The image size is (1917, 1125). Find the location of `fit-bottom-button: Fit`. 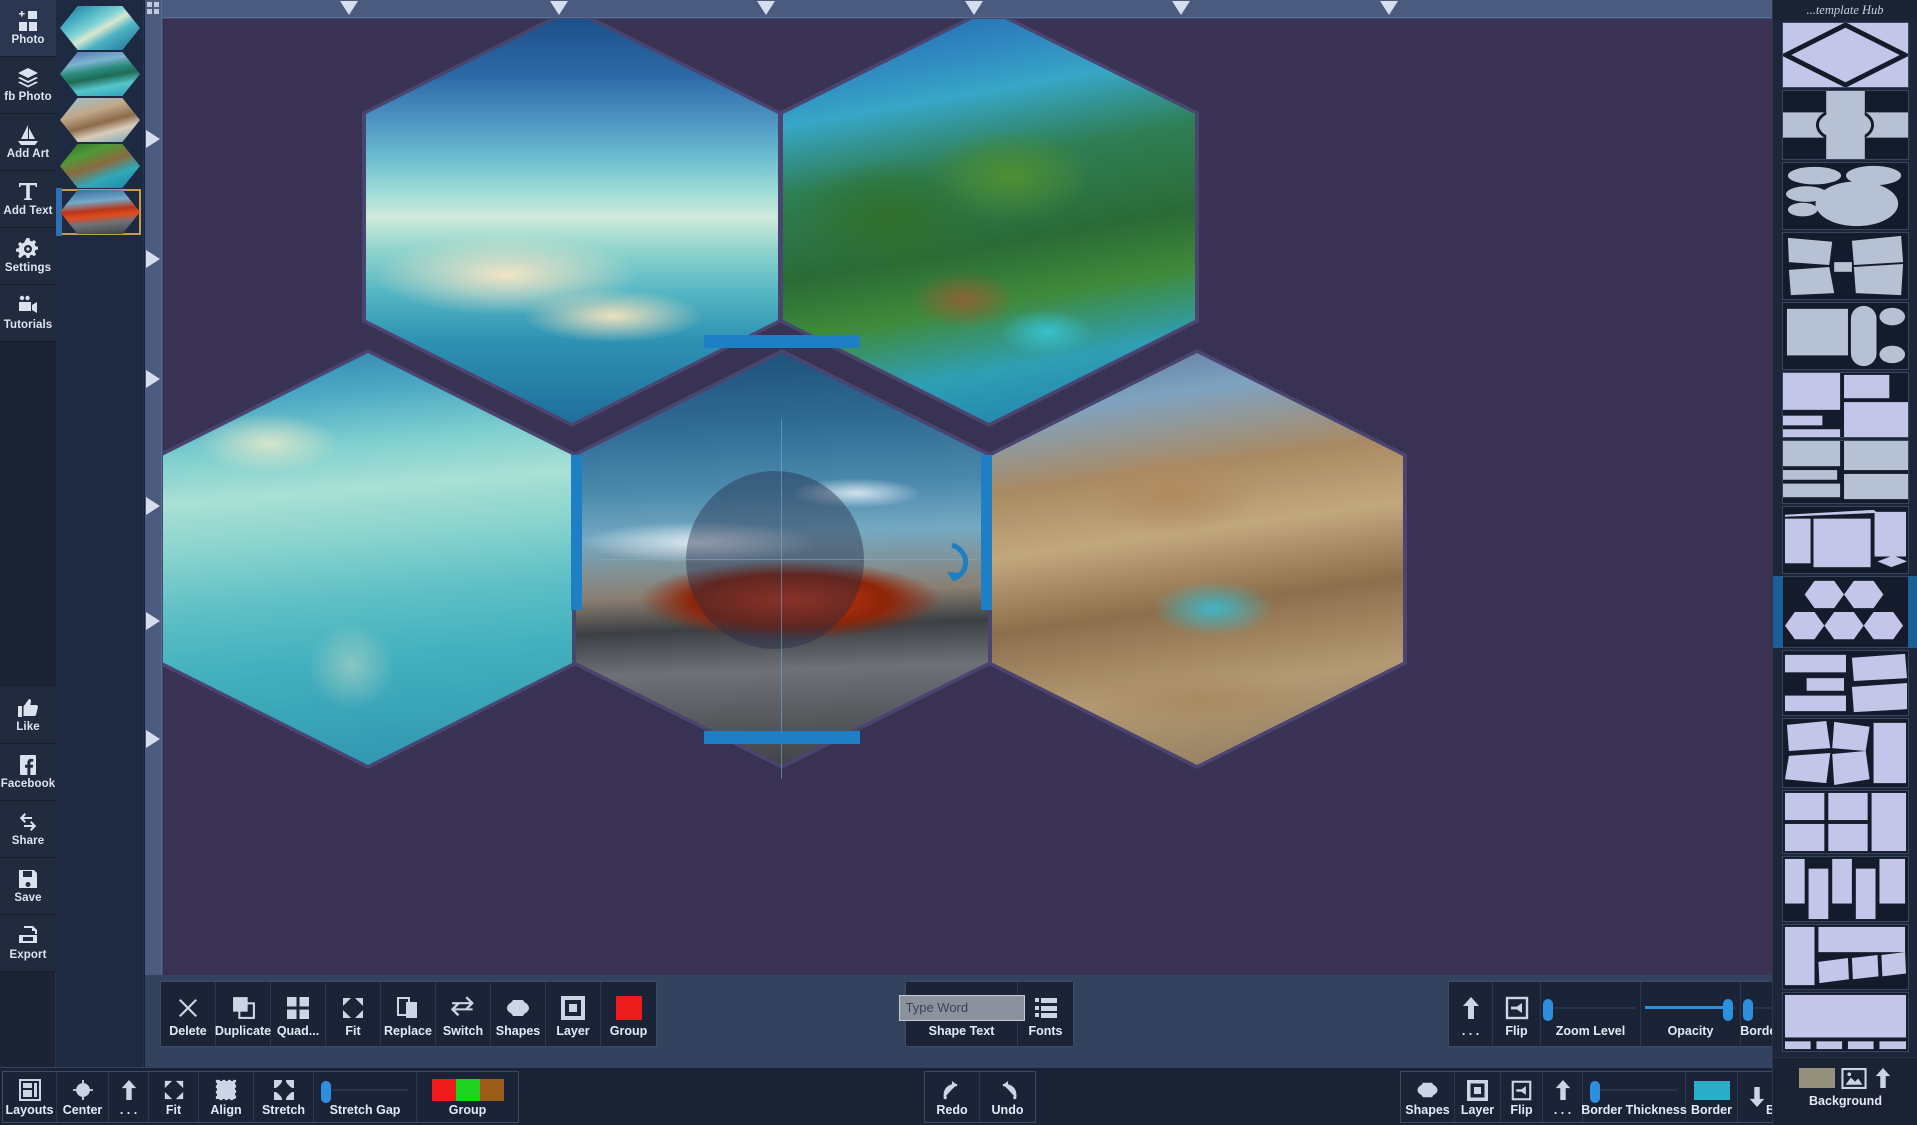

fit-bottom-button: Fit is located at coordinates (174, 1097).